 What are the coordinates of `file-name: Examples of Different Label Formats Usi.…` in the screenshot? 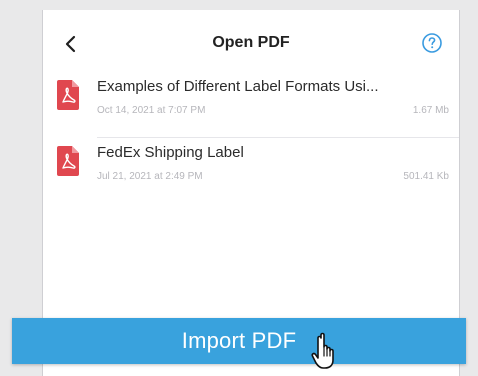 It's located at (238, 86).